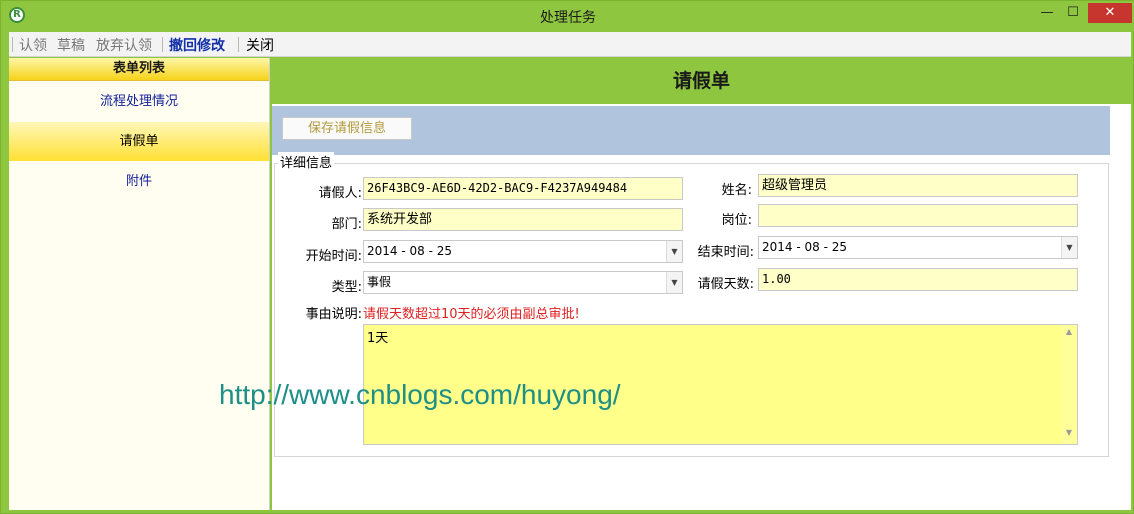 This screenshot has height=514, width=1134. I want to click on start-time-value: 2014 - 08 - 25, so click(409, 251).